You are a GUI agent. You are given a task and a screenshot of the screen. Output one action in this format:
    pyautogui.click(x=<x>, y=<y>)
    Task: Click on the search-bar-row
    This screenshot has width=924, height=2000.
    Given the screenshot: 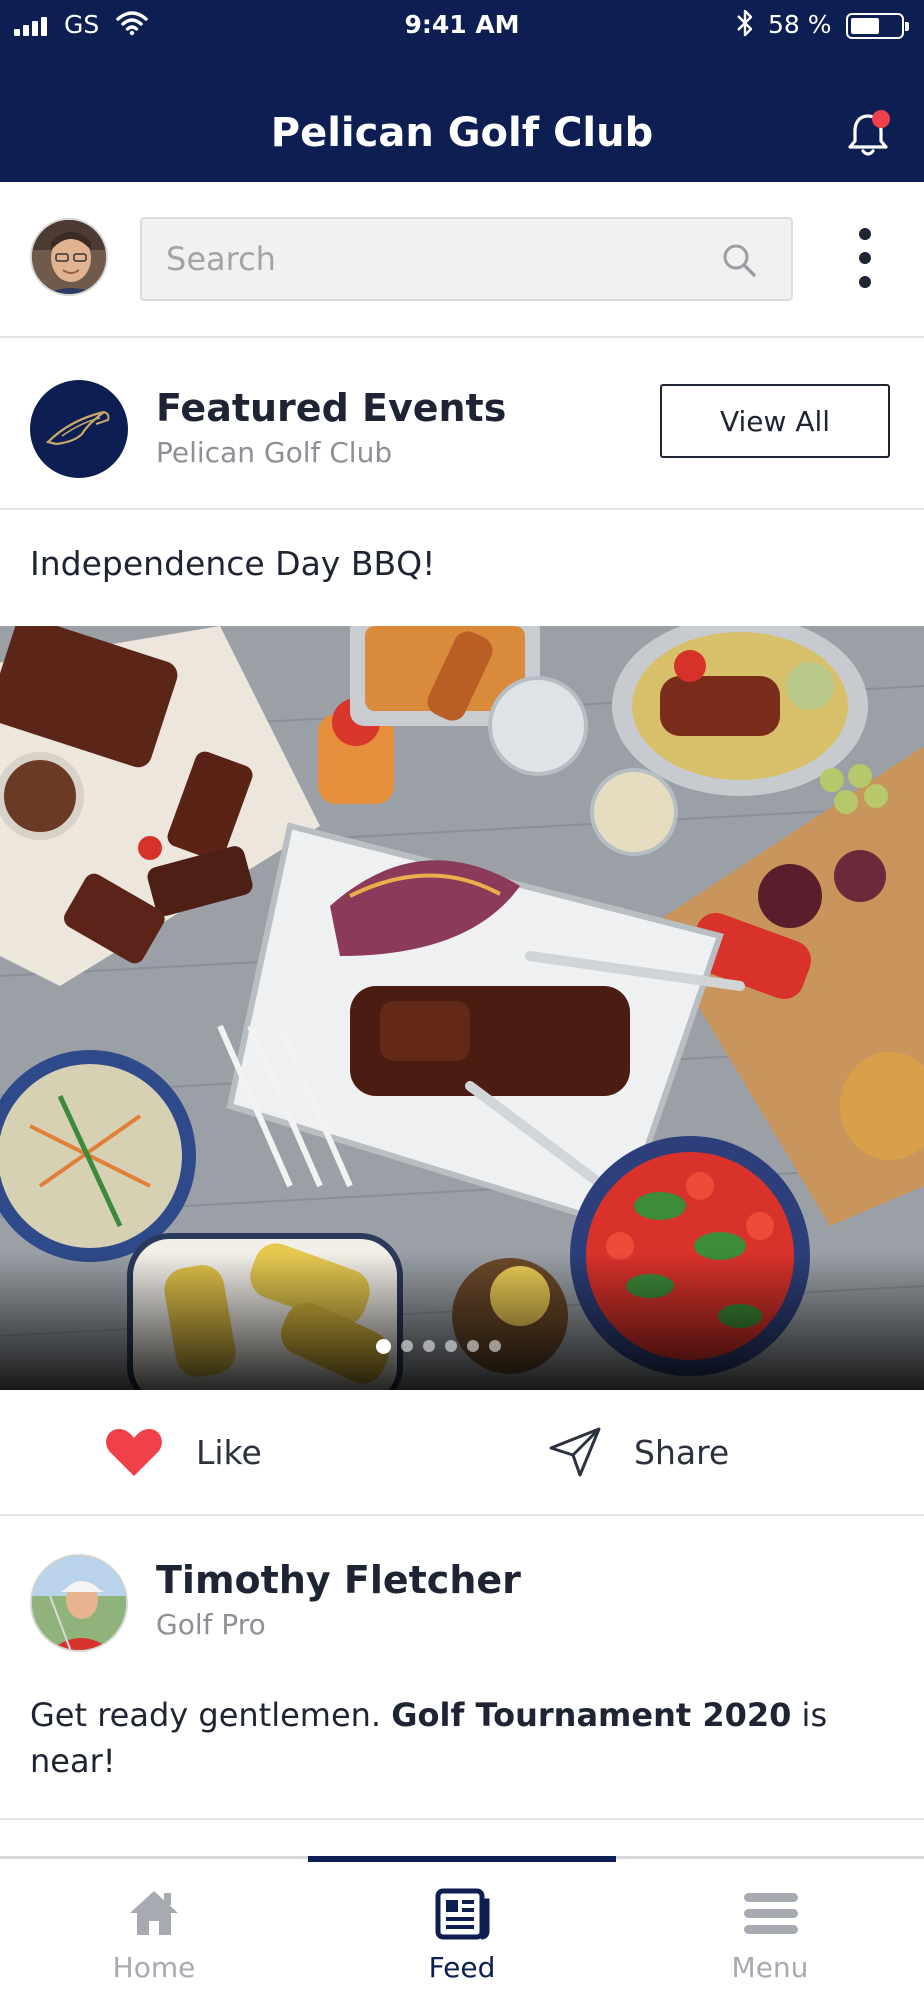 What is the action you would take?
    pyautogui.click(x=462, y=260)
    